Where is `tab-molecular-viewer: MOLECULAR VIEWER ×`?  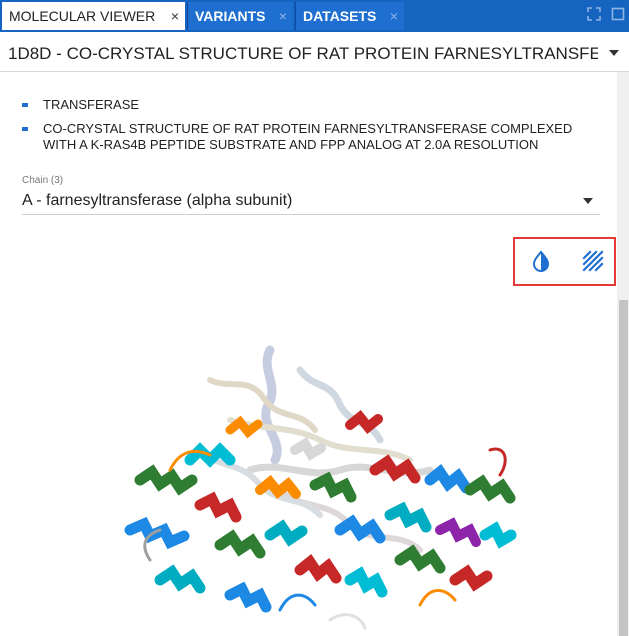
tab-molecular-viewer: MOLECULAR VIEWER × is located at coordinates (93, 16).